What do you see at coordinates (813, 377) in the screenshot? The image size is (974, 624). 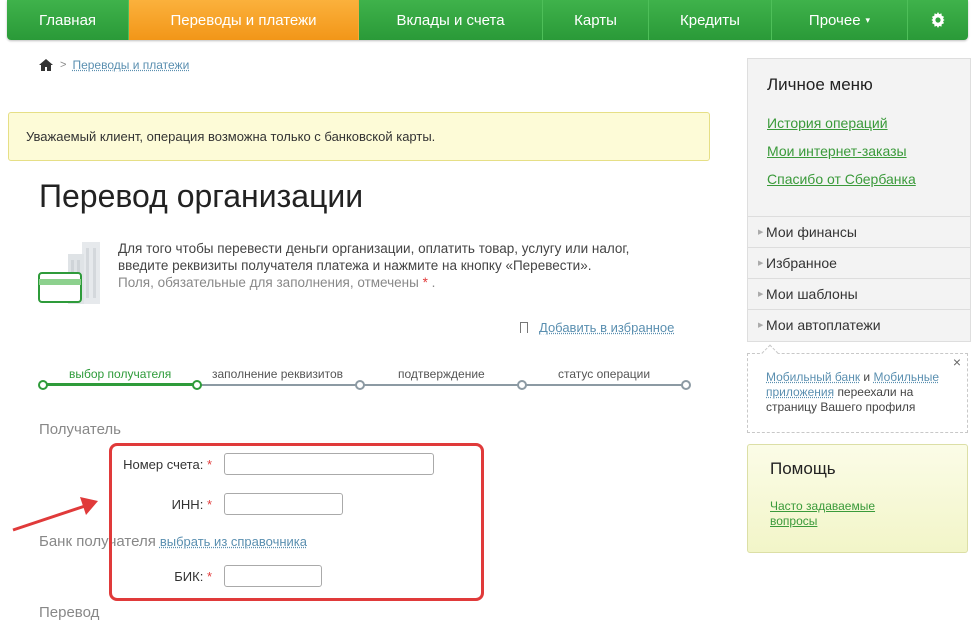 I see `mobile-bank-link: Мобильный банк` at bounding box center [813, 377].